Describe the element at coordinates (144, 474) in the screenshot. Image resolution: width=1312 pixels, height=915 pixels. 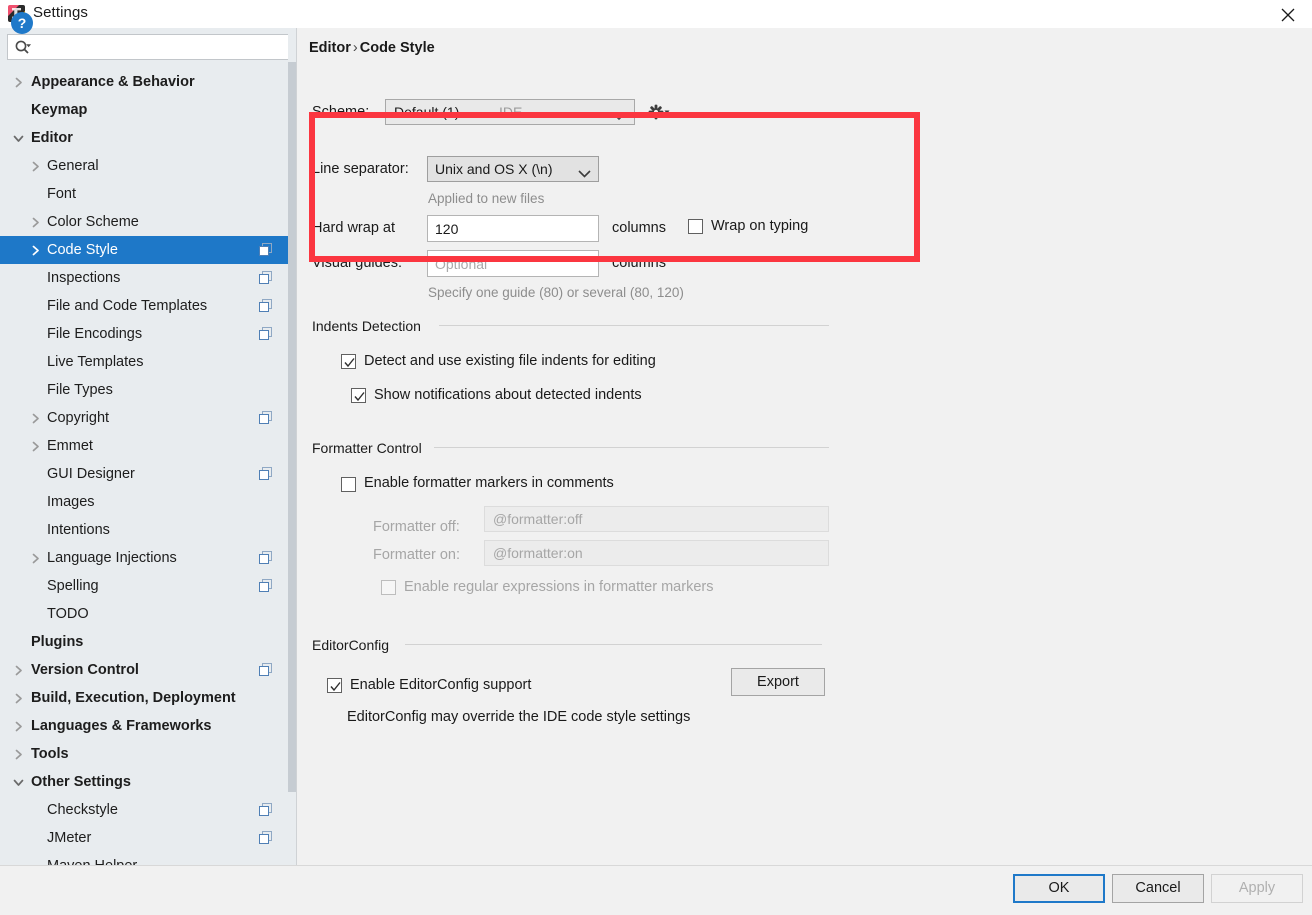
I see `sidebar-item-gui-designer: GUI Designer` at that location.